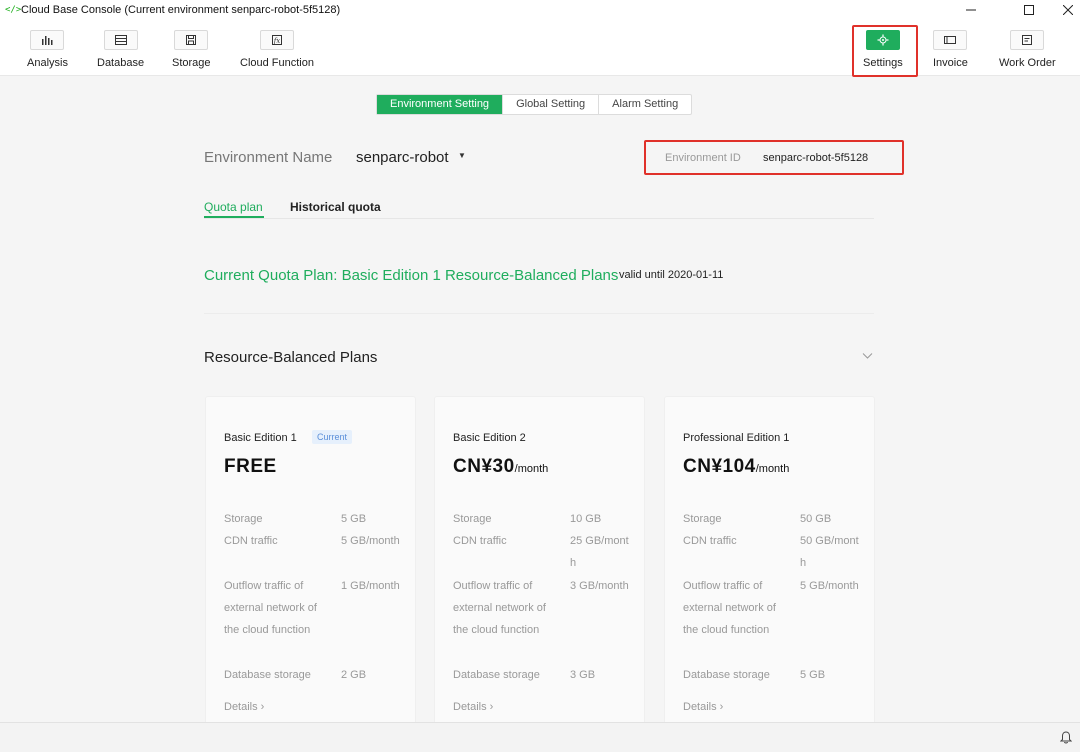  I want to click on settings-highlight-box, so click(885, 51).